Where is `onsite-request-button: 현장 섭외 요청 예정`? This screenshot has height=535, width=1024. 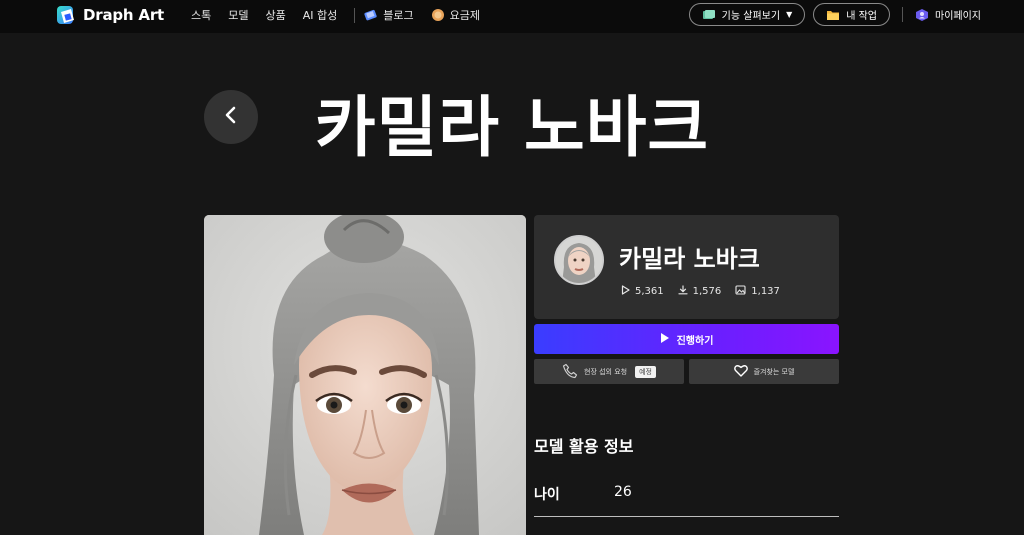 onsite-request-button: 현장 섭외 요청 예정 is located at coordinates (609, 371).